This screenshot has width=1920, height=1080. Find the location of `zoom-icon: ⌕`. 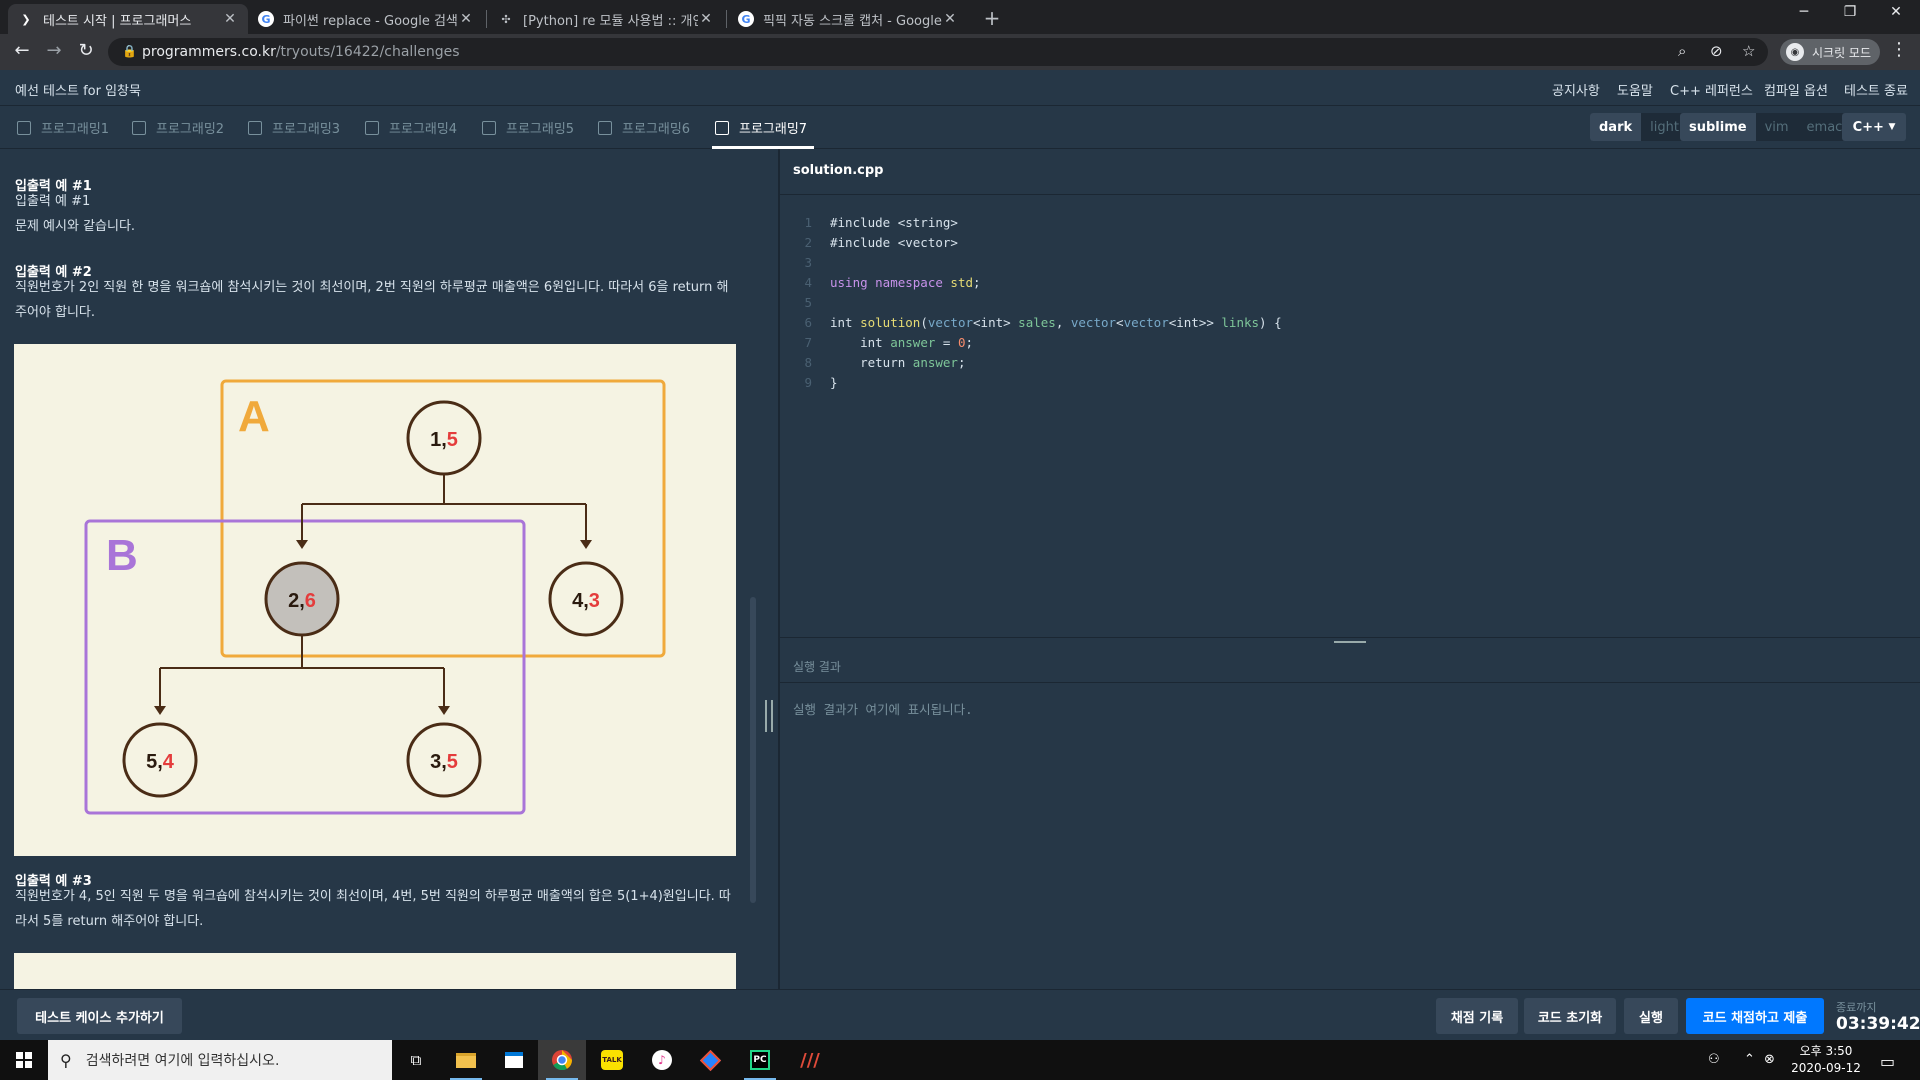

zoom-icon: ⌕ is located at coordinates (1682, 51).